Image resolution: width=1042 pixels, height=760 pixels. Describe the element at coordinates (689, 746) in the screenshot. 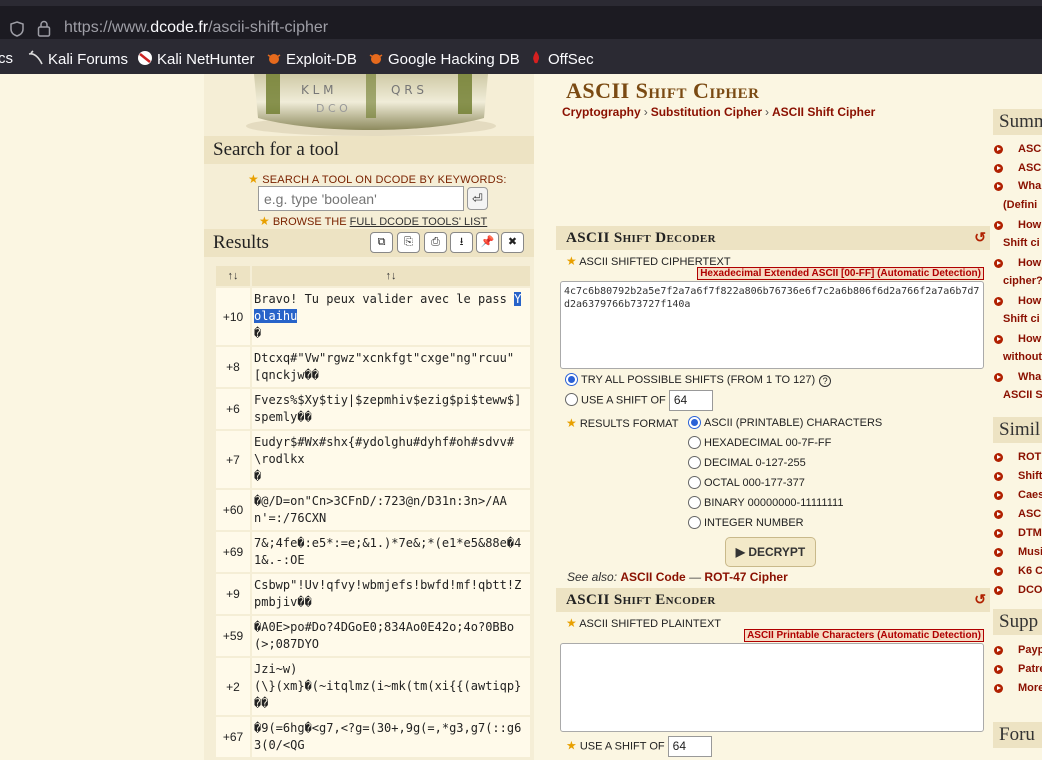

I see `encoder-shift-input: 64` at that location.